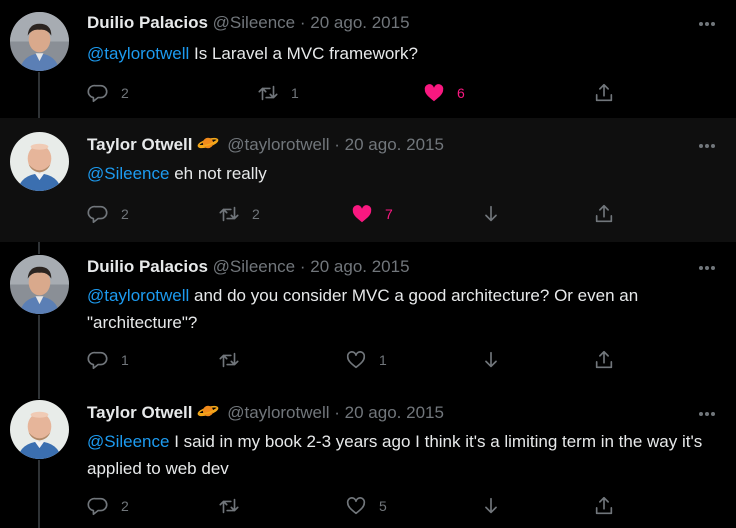 This screenshot has height=528, width=736. What do you see at coordinates (357, 93) in the screenshot?
I see `tweet-actions: 2 1 6` at bounding box center [357, 93].